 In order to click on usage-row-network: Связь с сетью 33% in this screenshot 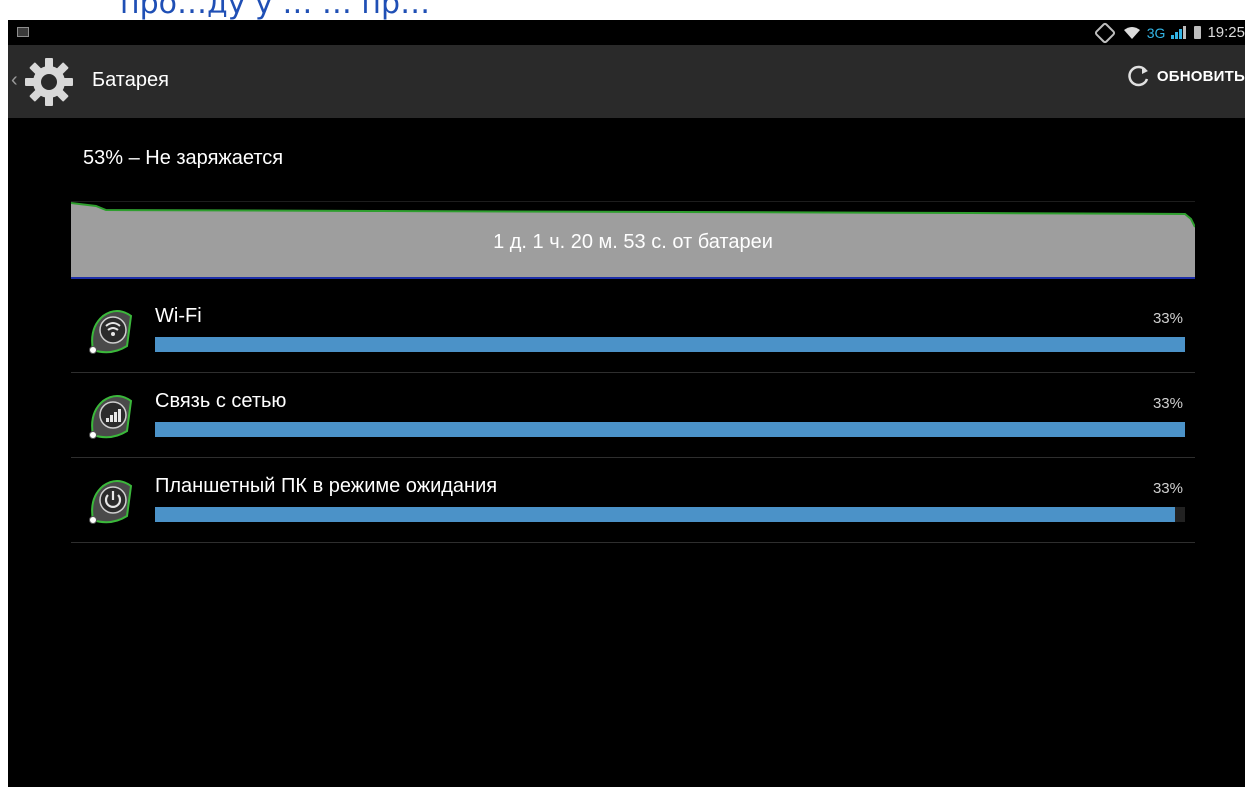, I will do `click(633, 415)`.